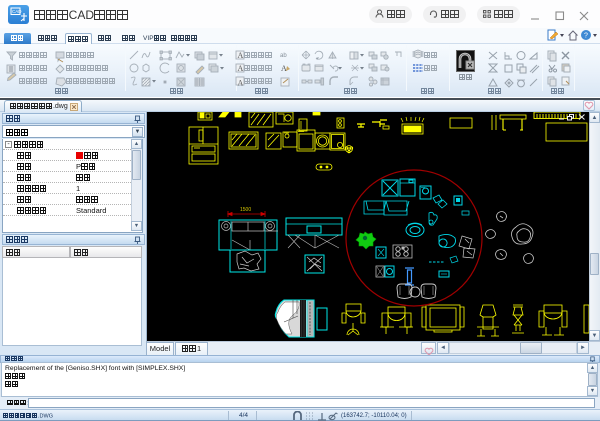 The image size is (600, 421). I want to click on svg-text: ab, so click(283, 56).